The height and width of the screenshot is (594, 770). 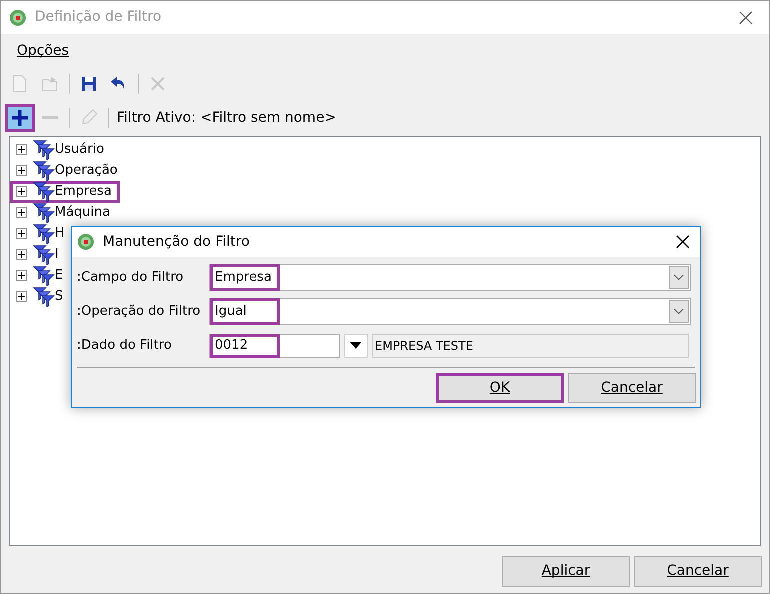 I want to click on combo-value: Empresa, so click(x=245, y=277).